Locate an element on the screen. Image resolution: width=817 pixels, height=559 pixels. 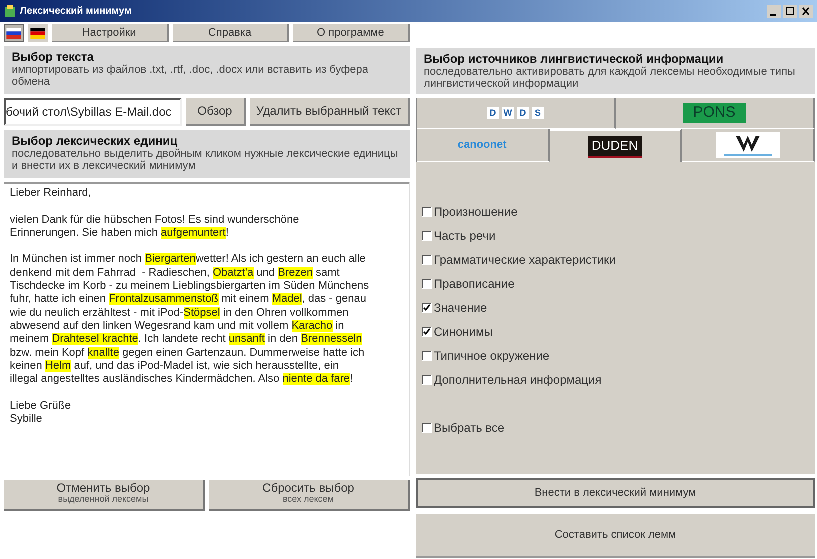
letter-text: in is located at coordinates (339, 326).